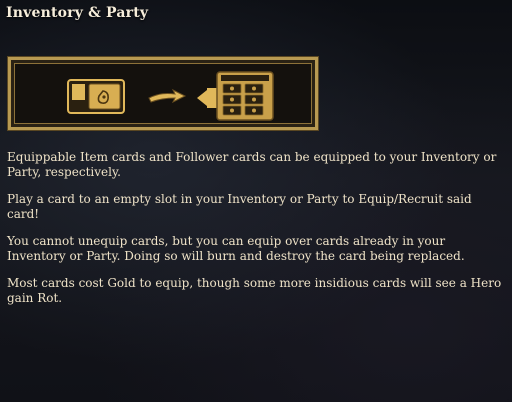 Image resolution: width=512 pixels, height=402 pixels. Describe the element at coordinates (77, 13) in the screenshot. I see `panel-title: Inventory & Party` at that location.